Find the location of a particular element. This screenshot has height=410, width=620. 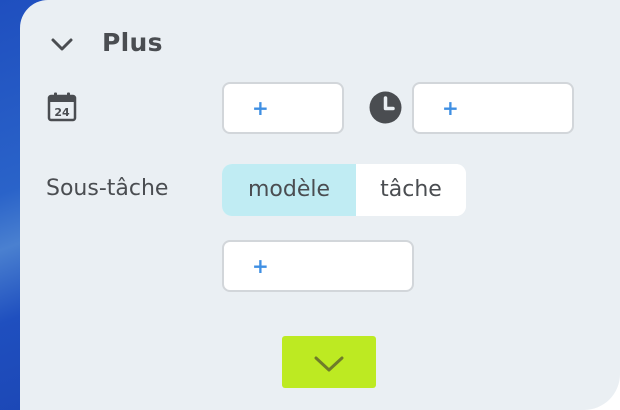

subtask-type-toggle: modèle tâche is located at coordinates (344, 190).